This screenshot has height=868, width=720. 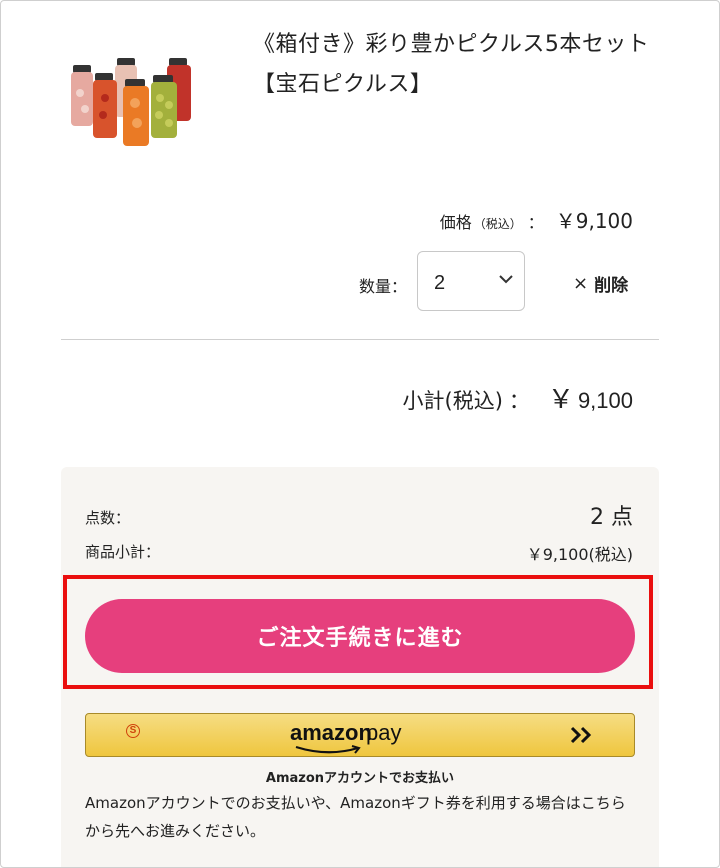 What do you see at coordinates (331, 732) in the screenshot?
I see `amazon-logo-word: amazon` at bounding box center [331, 732].